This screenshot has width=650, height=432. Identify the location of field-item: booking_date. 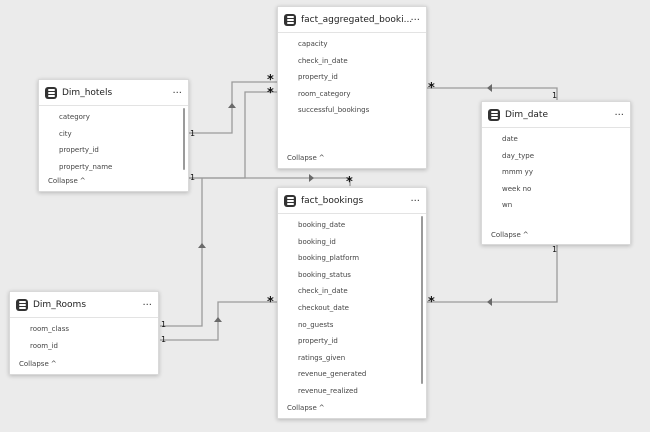
(352, 225).